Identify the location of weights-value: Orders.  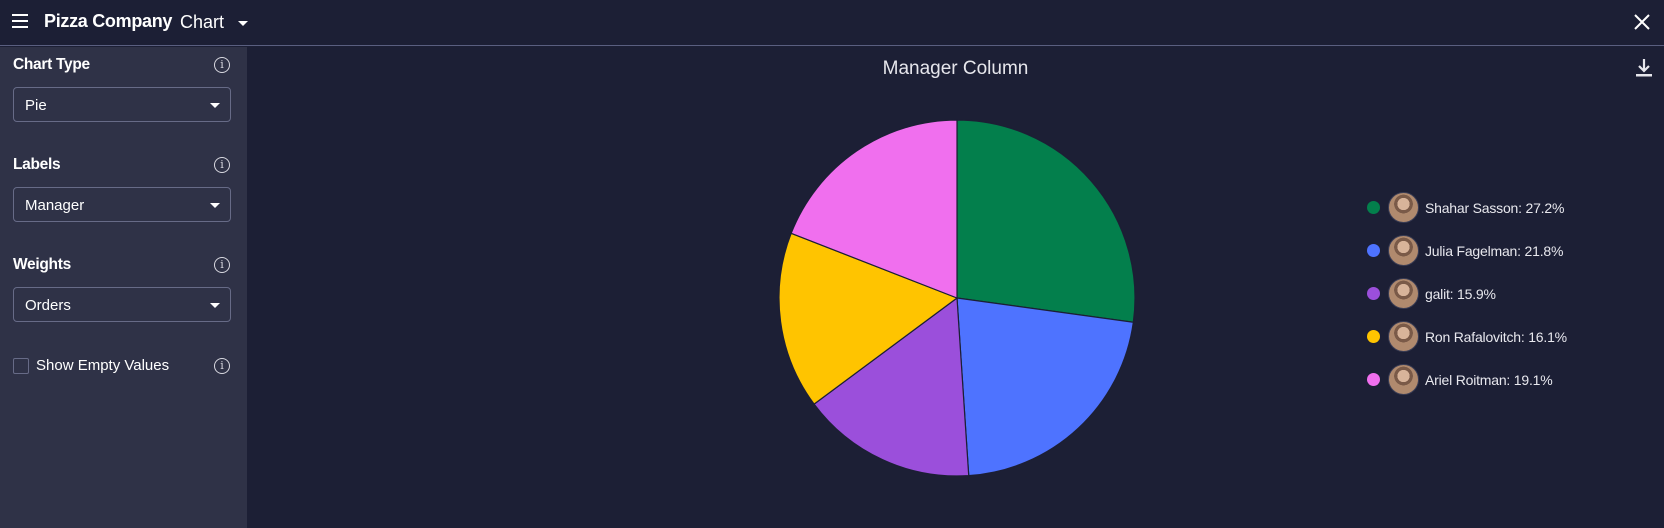
(48, 305).